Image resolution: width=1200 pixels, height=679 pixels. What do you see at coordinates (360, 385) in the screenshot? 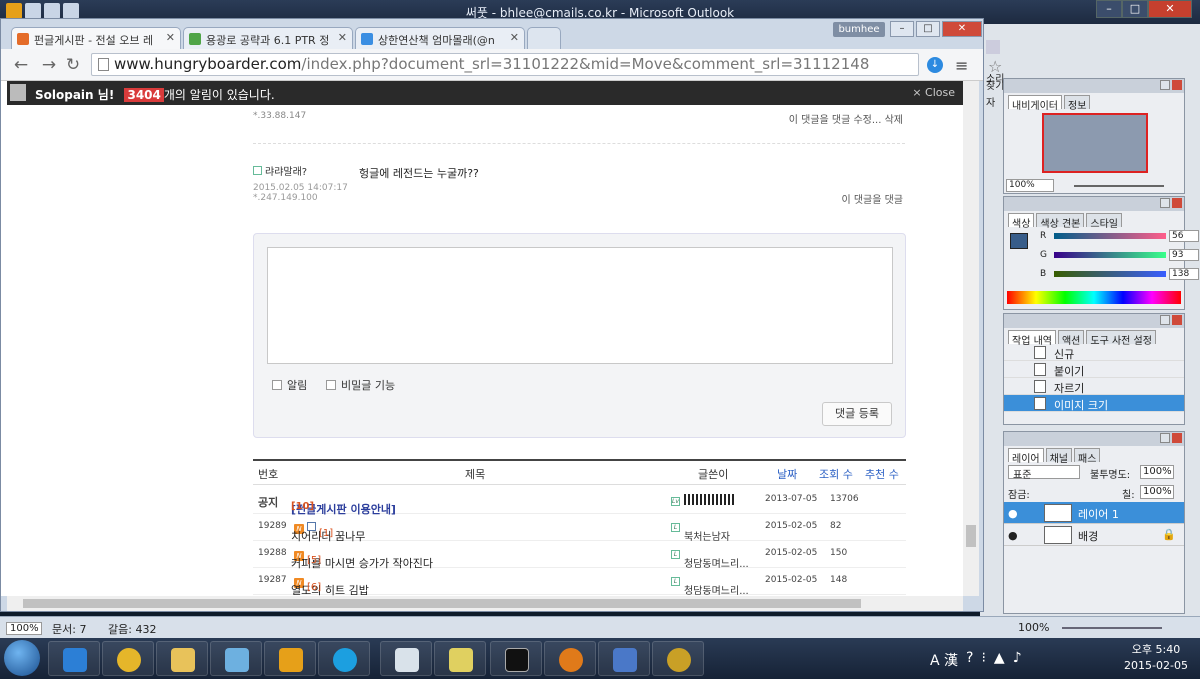
I see `secret-checkbox: 비밀글 기능` at bounding box center [360, 385].